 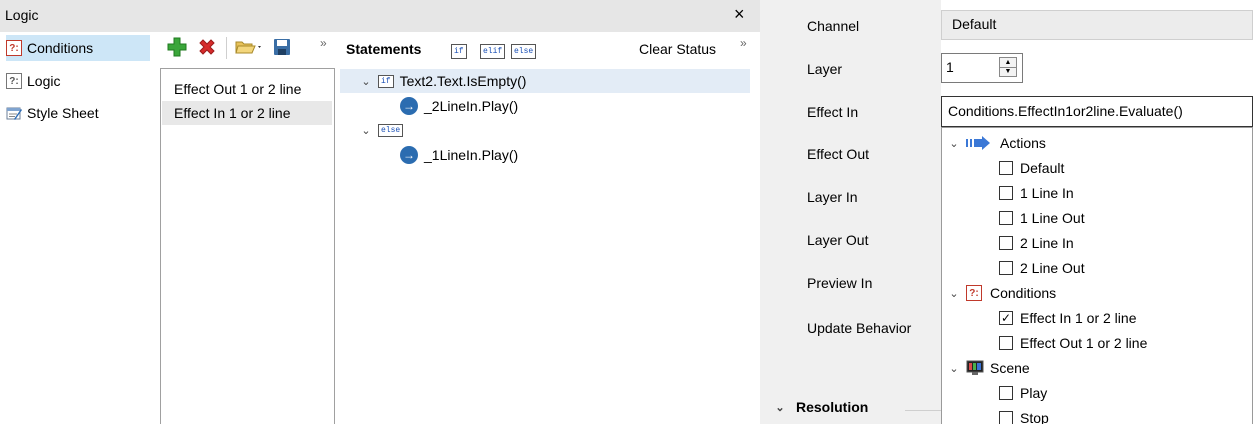 What do you see at coordinates (1097, 111) in the screenshot?
I see `effect-in-input: Conditions.EffectIn1or2line.Evaluate()` at bounding box center [1097, 111].